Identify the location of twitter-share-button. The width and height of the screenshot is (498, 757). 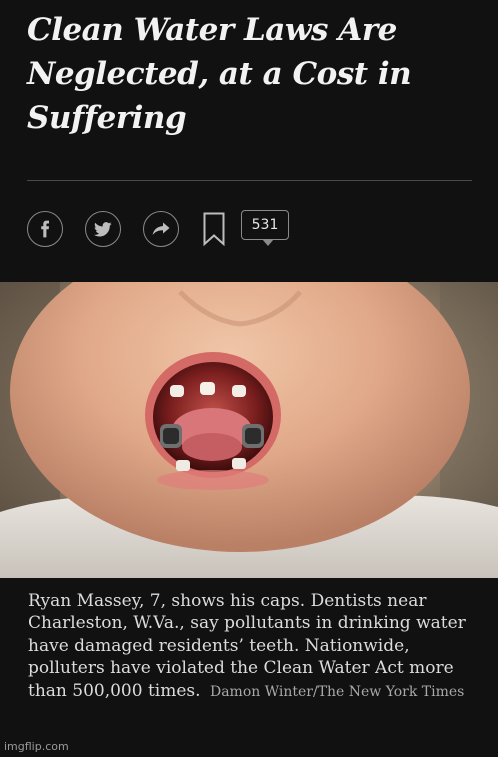
(103, 229).